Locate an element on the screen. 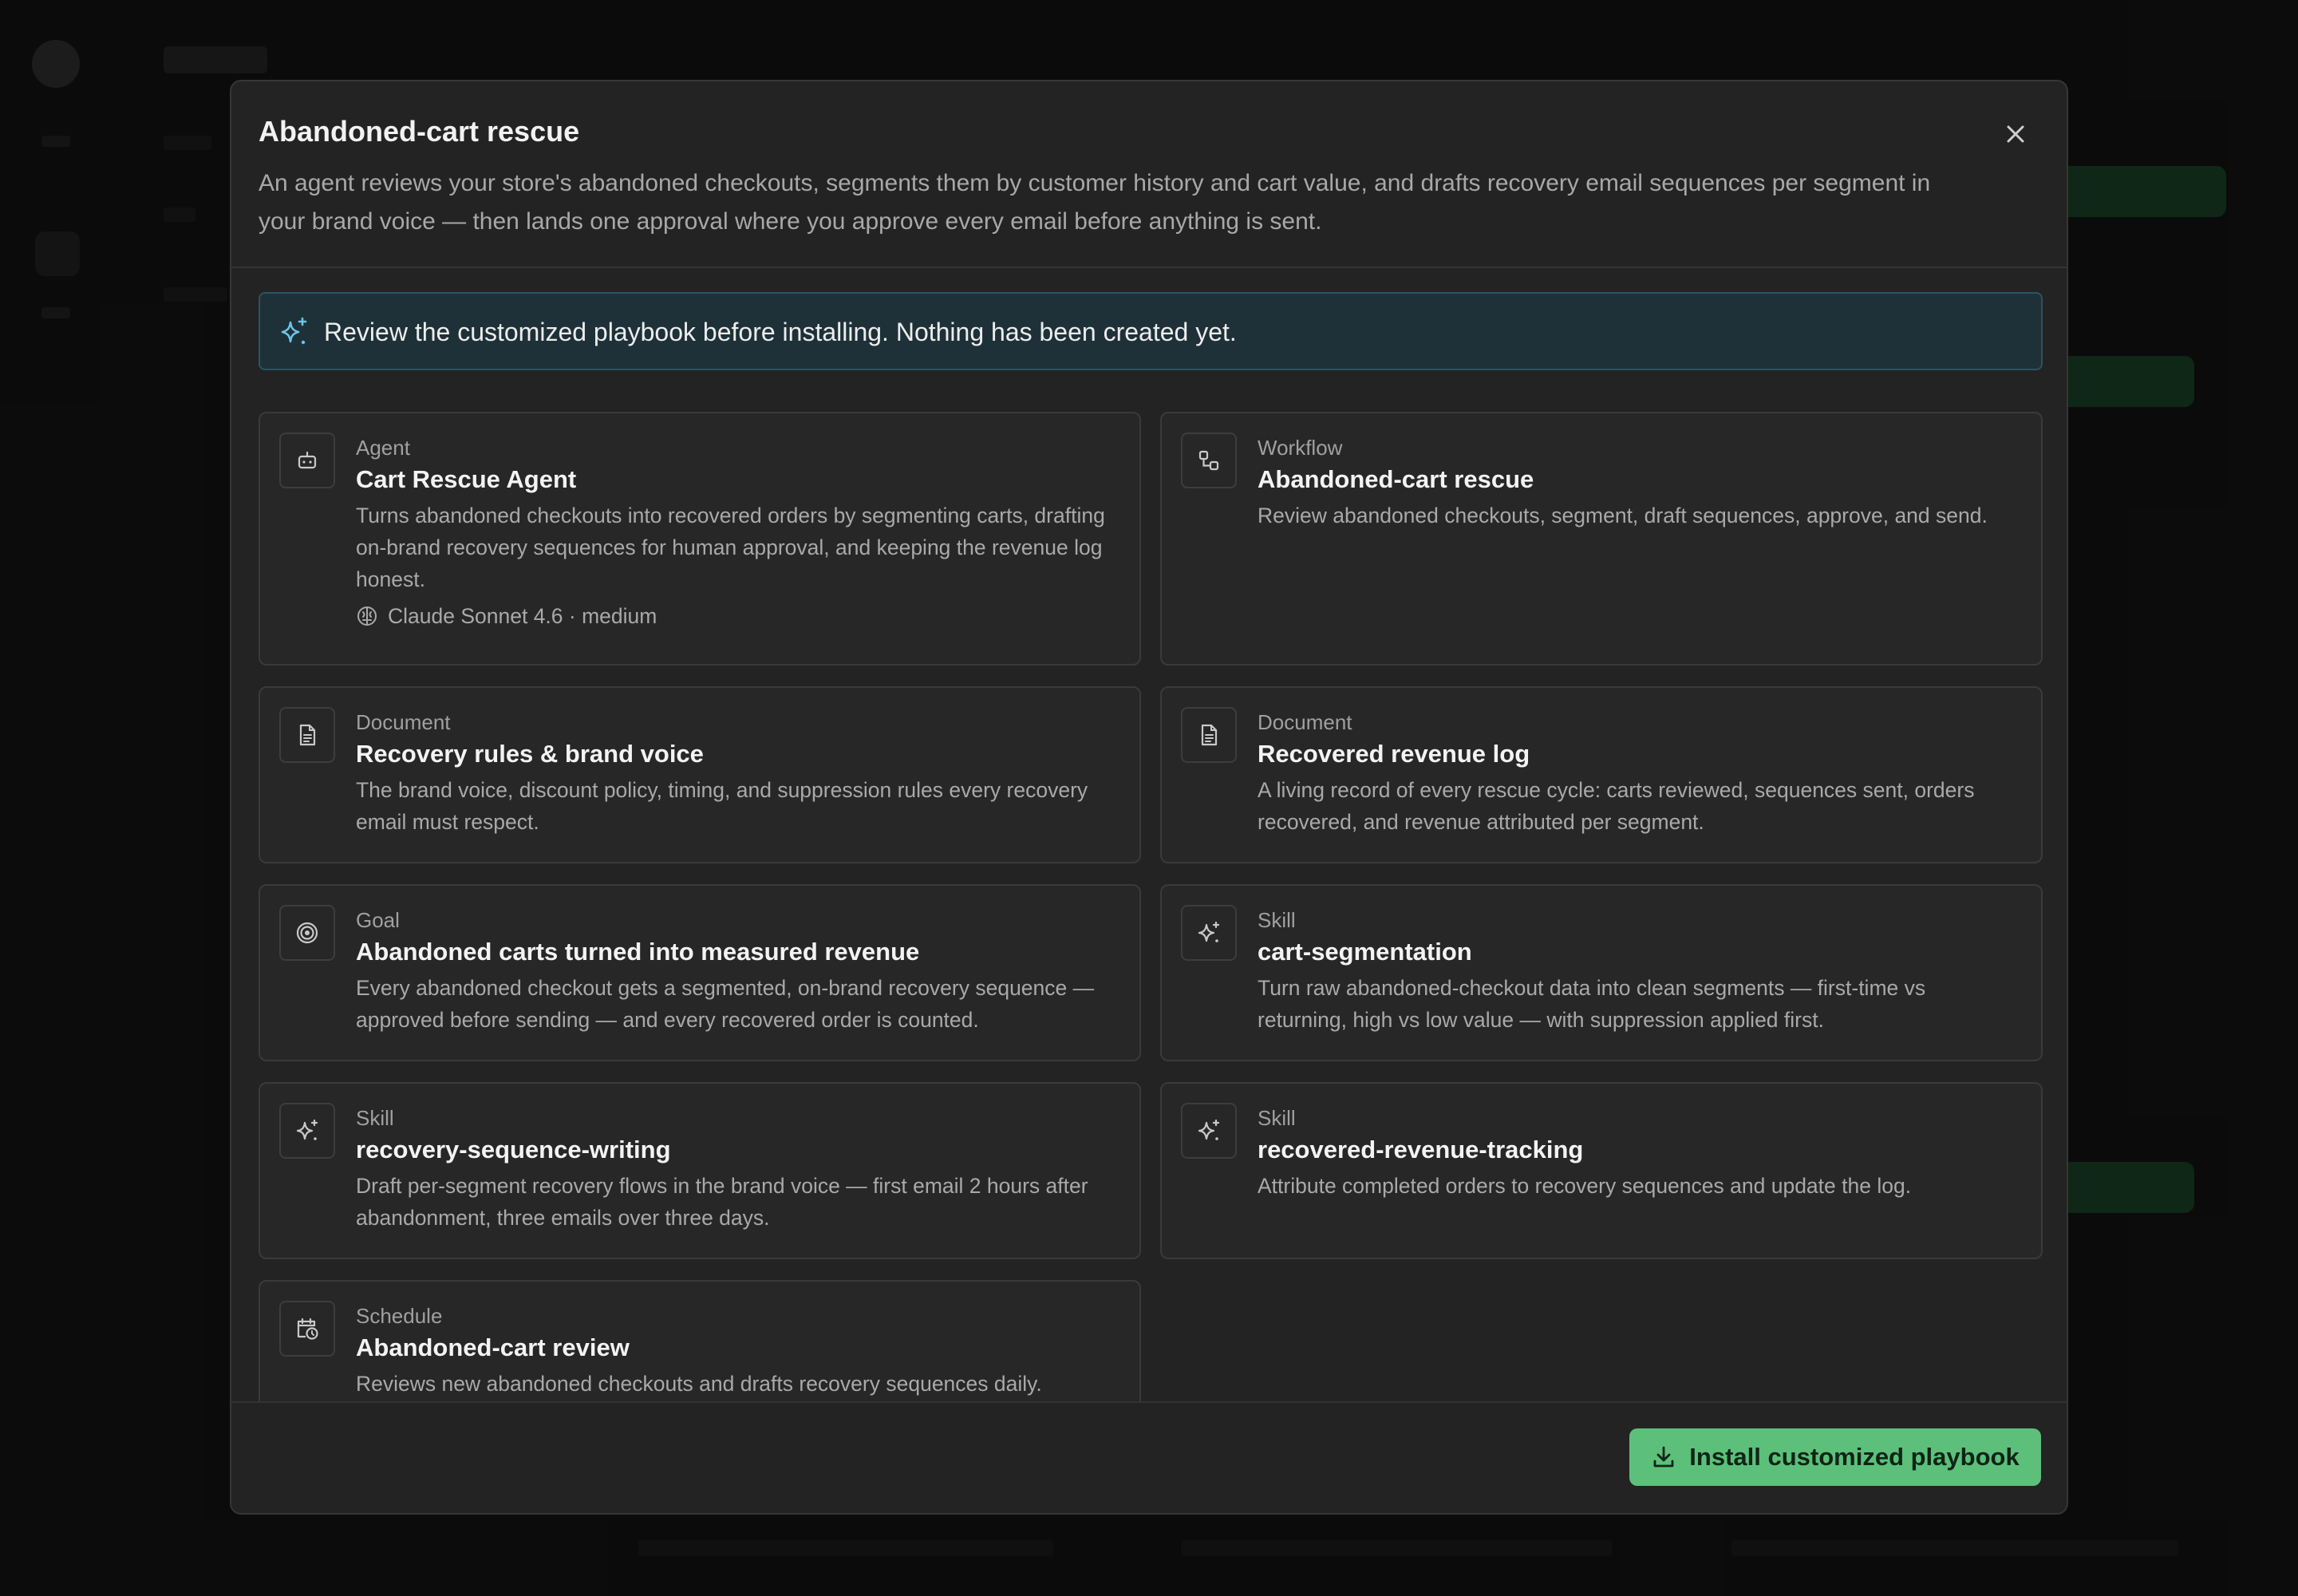 This screenshot has width=2298, height=1596. calendar-clock-icon is located at coordinates (308, 1328).